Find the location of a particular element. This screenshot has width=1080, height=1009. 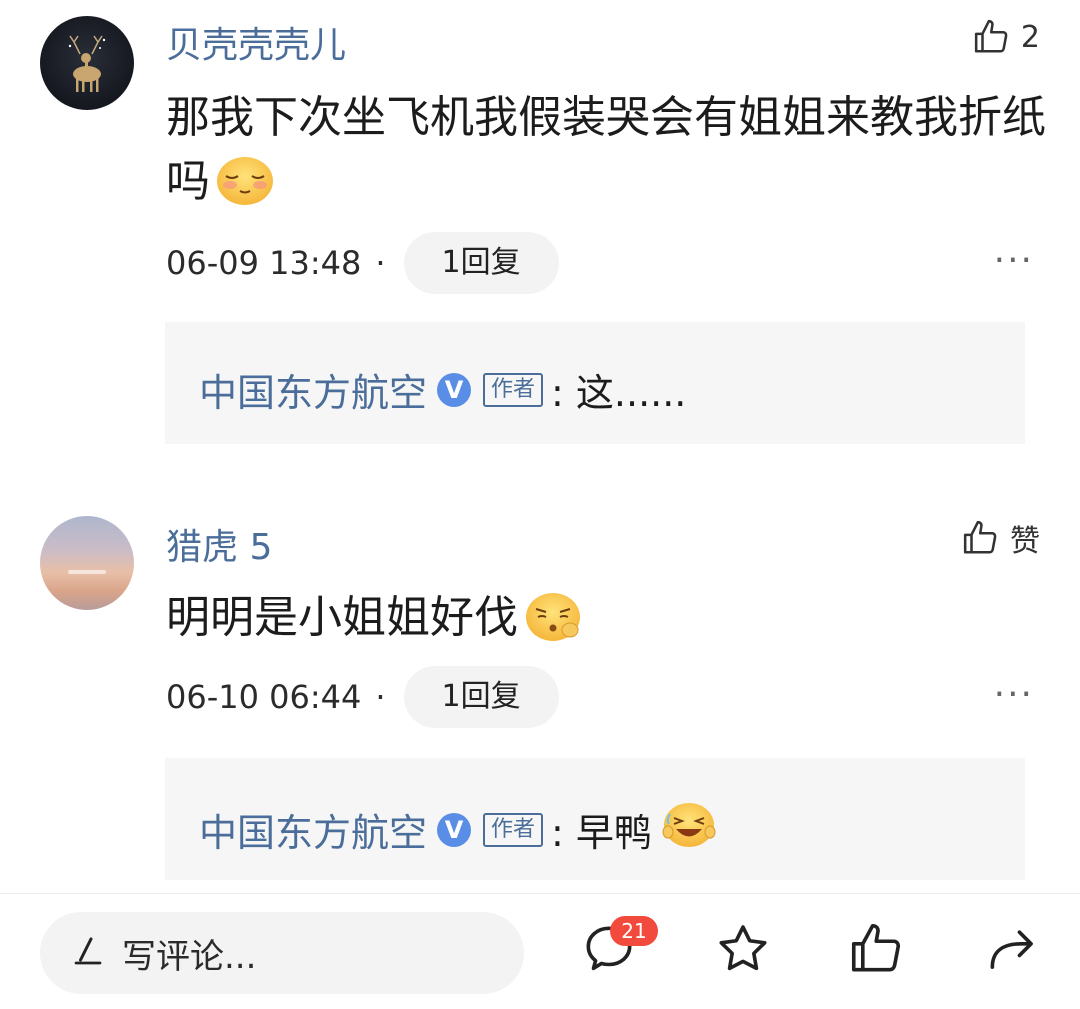

comment-meta: 06-09 13:48 · 1回复 is located at coordinates (362, 263).